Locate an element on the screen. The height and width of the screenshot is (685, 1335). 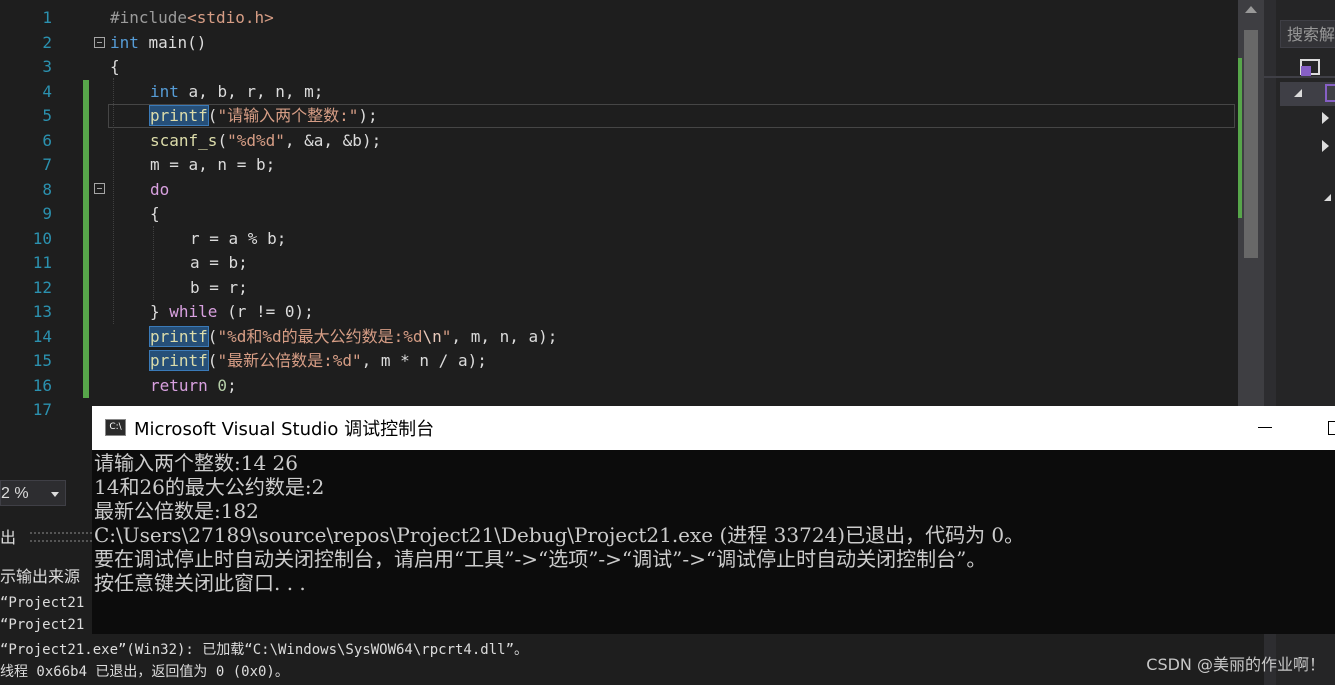
token-text: main() is located at coordinates (172, 42).